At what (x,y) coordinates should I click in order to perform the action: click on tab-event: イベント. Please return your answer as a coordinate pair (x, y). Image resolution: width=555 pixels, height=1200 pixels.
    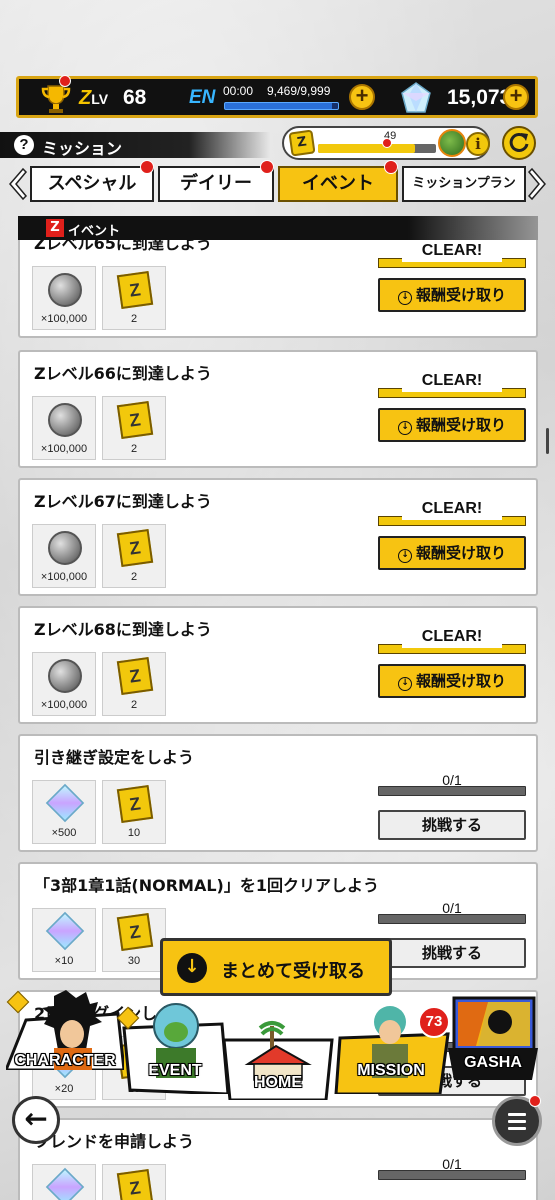
    Looking at the image, I should click on (338, 181).